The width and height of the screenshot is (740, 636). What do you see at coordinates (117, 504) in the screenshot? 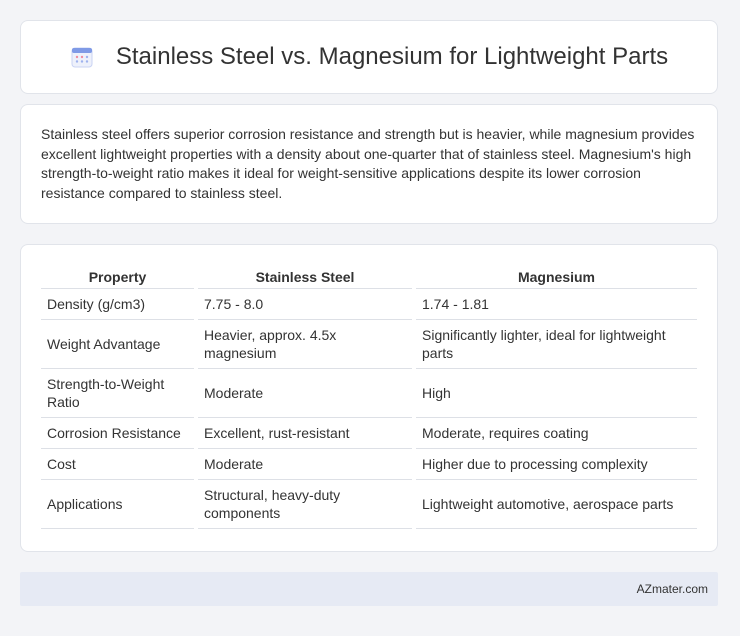
I see `property-cell: Applications` at bounding box center [117, 504].